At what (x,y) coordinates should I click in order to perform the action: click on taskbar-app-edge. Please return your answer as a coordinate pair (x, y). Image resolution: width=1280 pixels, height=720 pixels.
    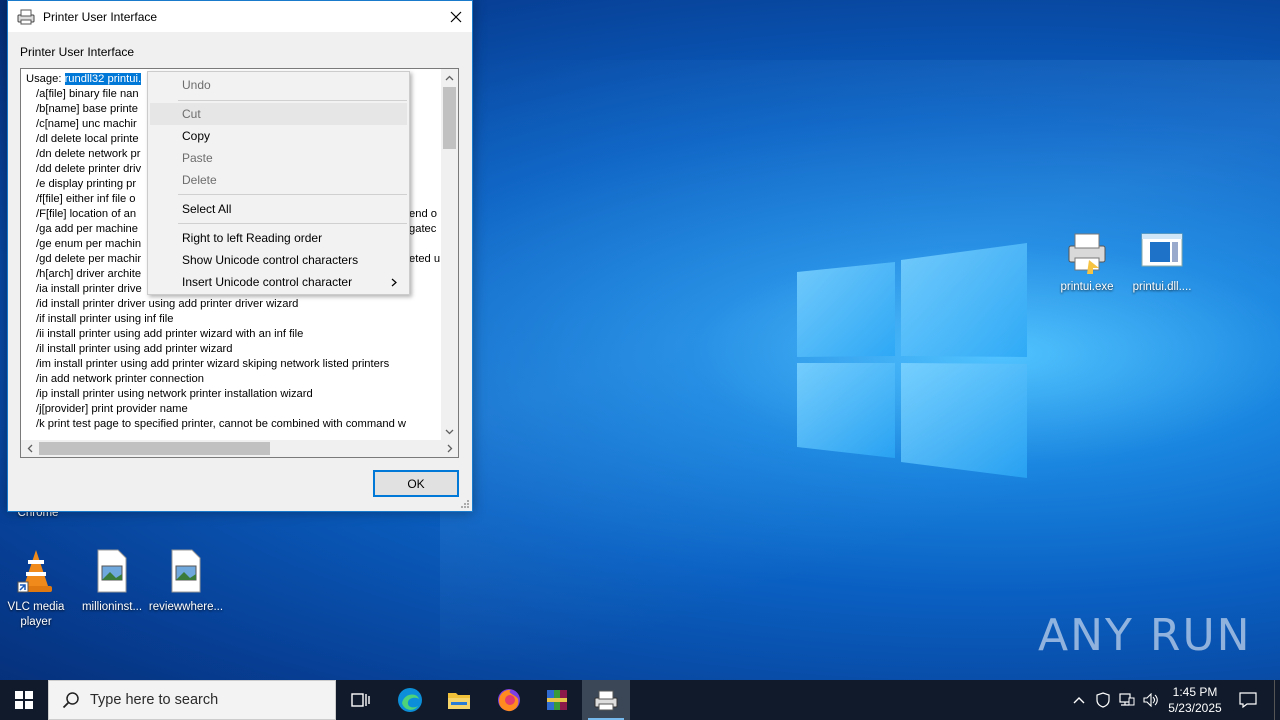
    Looking at the image, I should click on (410, 700).